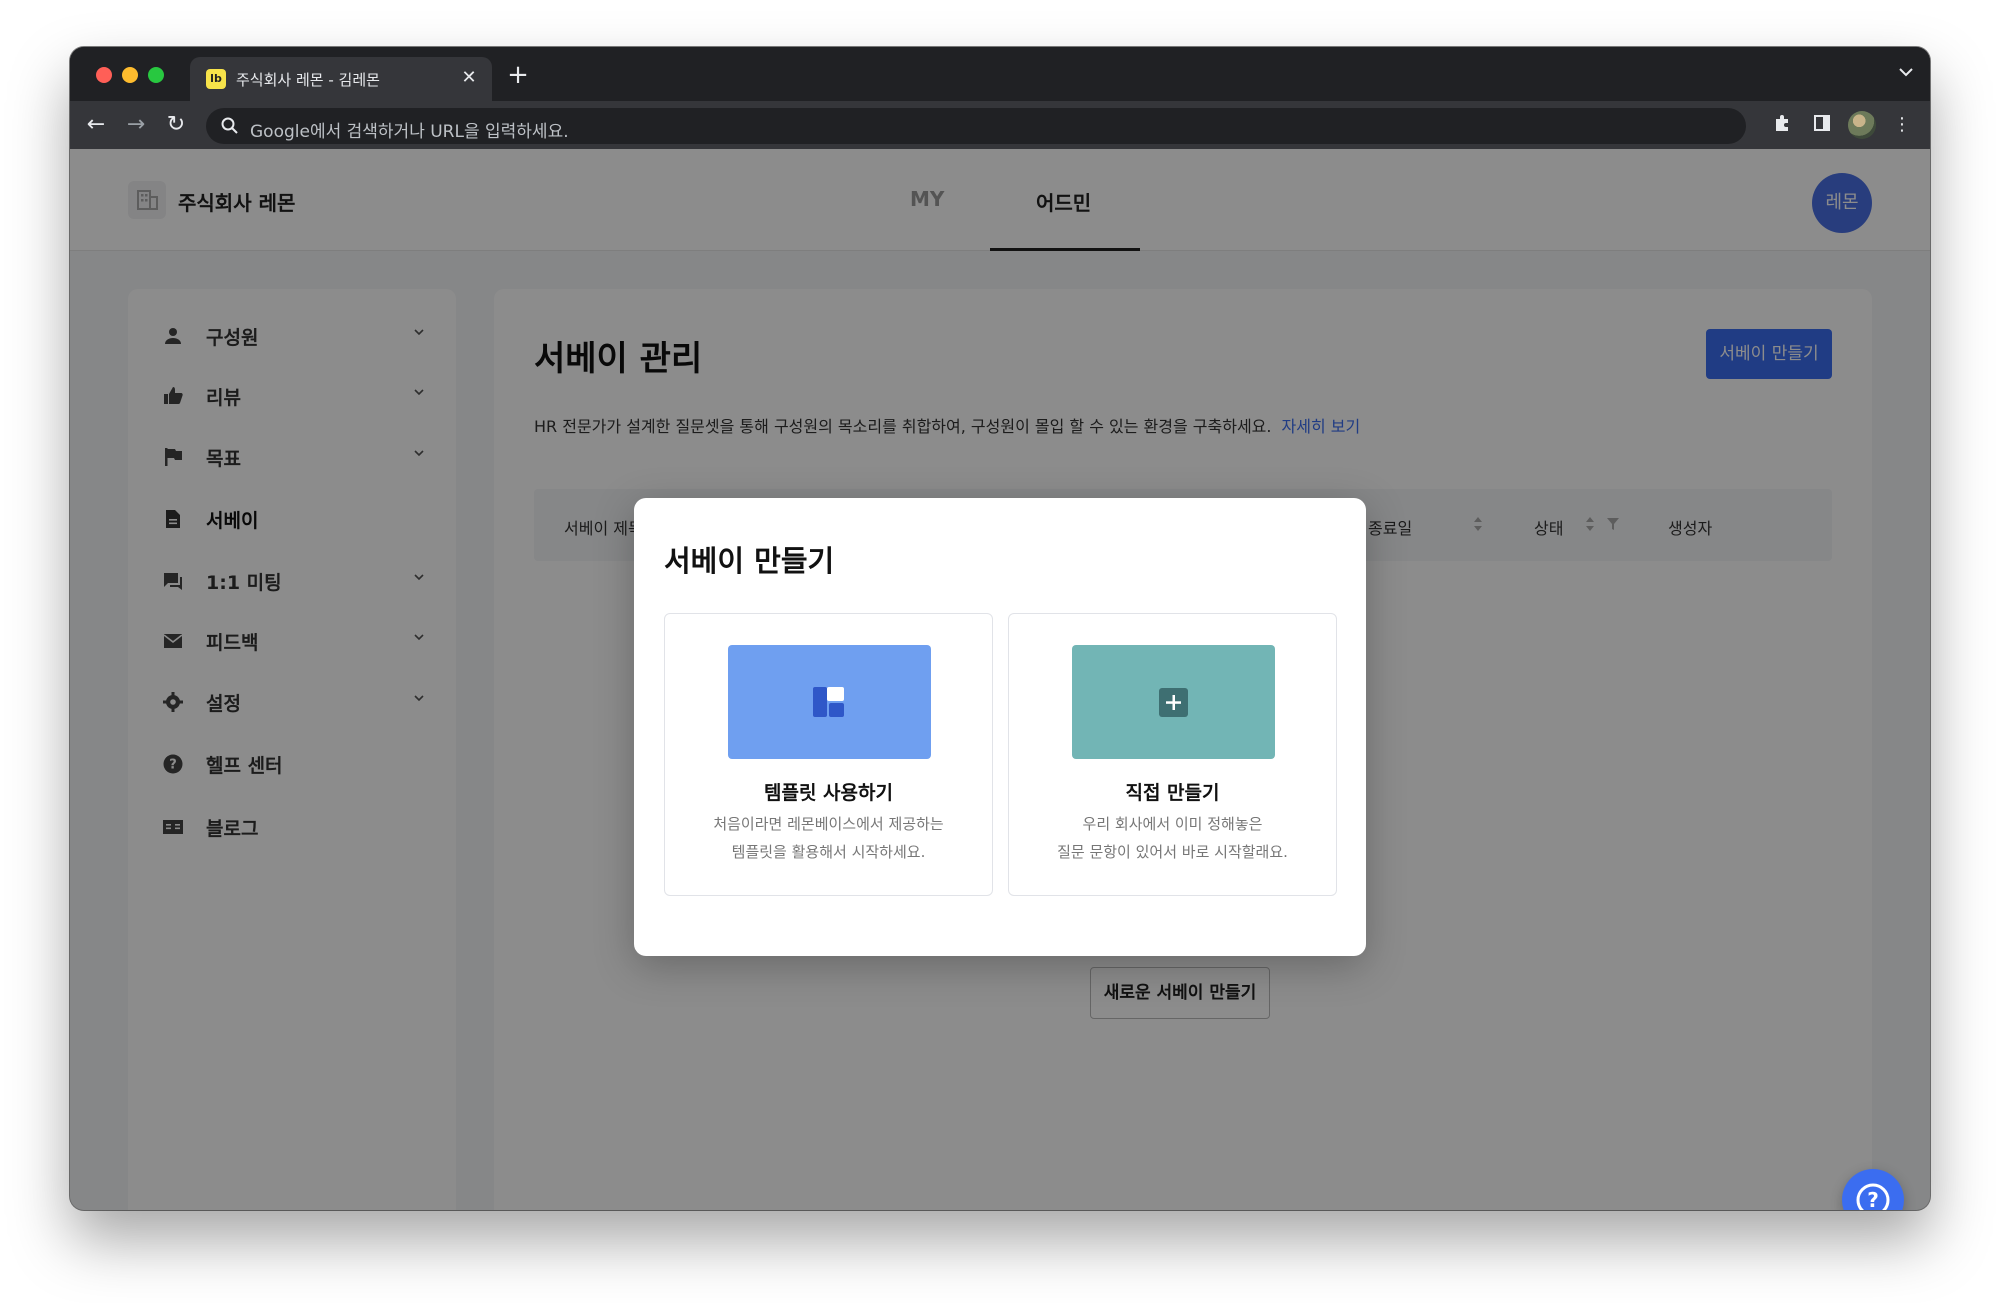 Image resolution: width=2000 pixels, height=1303 pixels. I want to click on extensions-icon, so click(1782, 125).